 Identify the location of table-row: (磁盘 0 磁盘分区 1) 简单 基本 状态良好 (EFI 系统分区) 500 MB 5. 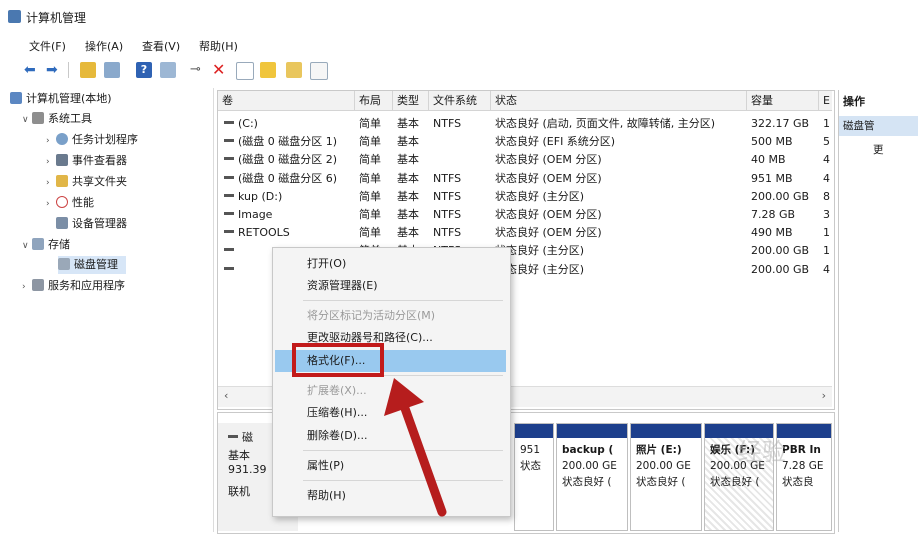
(525, 142).